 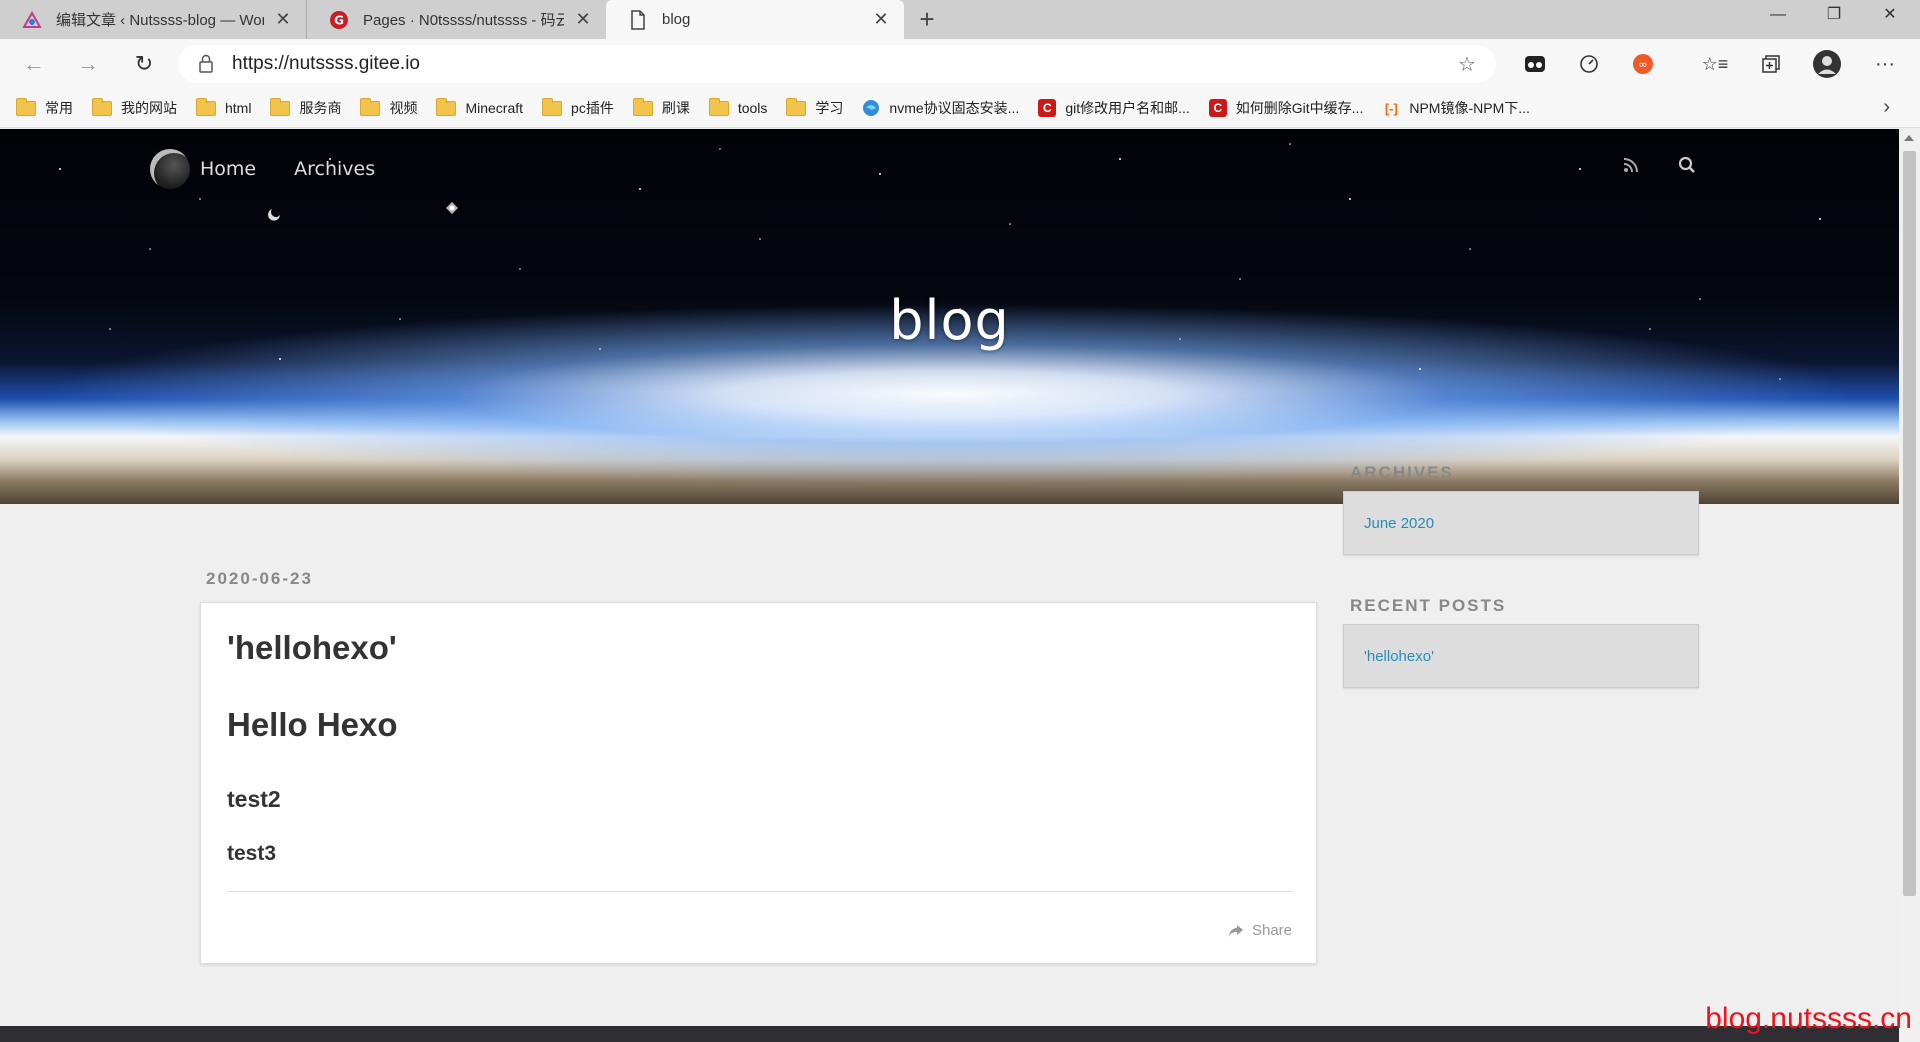 I want to click on bookmark-folder: Minecraft, so click(x=480, y=106).